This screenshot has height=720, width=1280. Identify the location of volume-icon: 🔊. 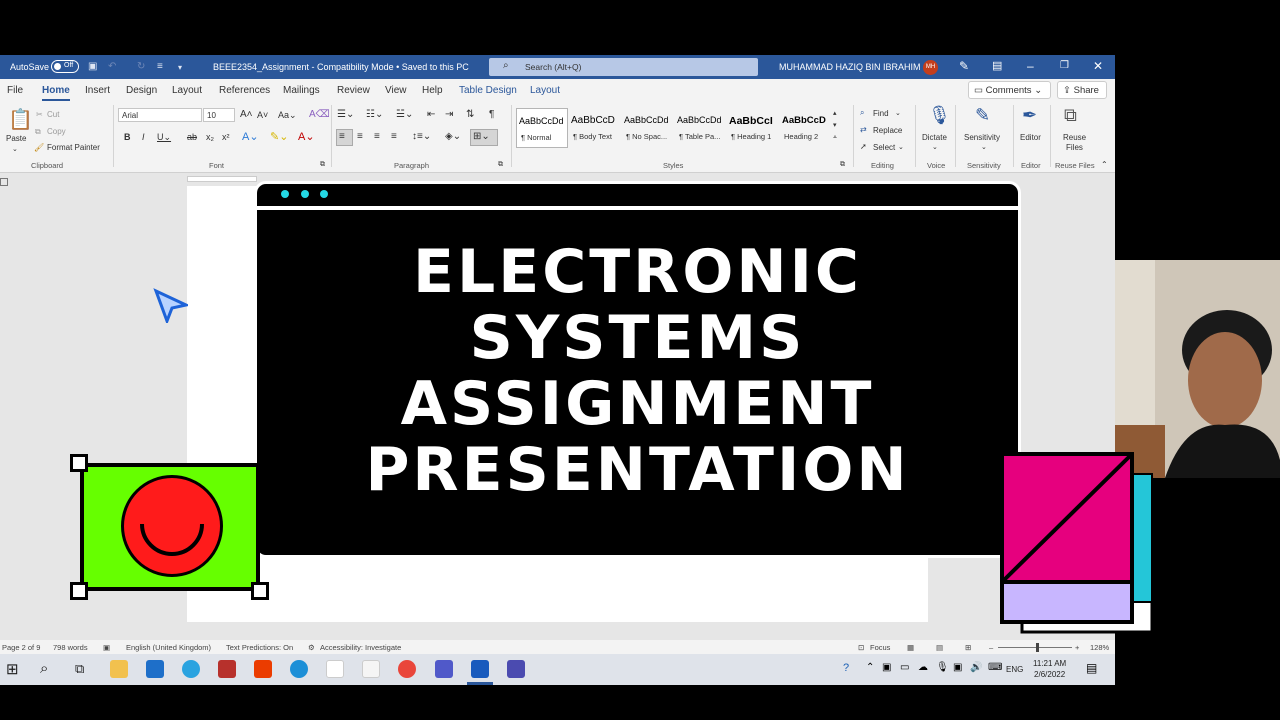
(976, 667).